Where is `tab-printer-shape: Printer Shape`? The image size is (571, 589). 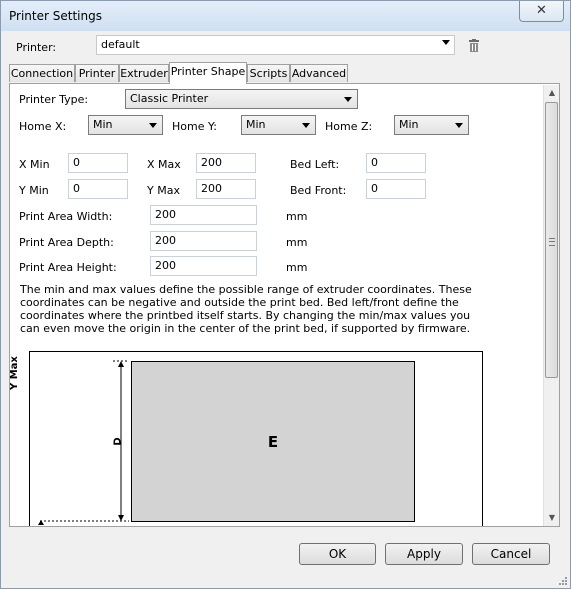
tab-printer-shape: Printer Shape is located at coordinates (208, 73).